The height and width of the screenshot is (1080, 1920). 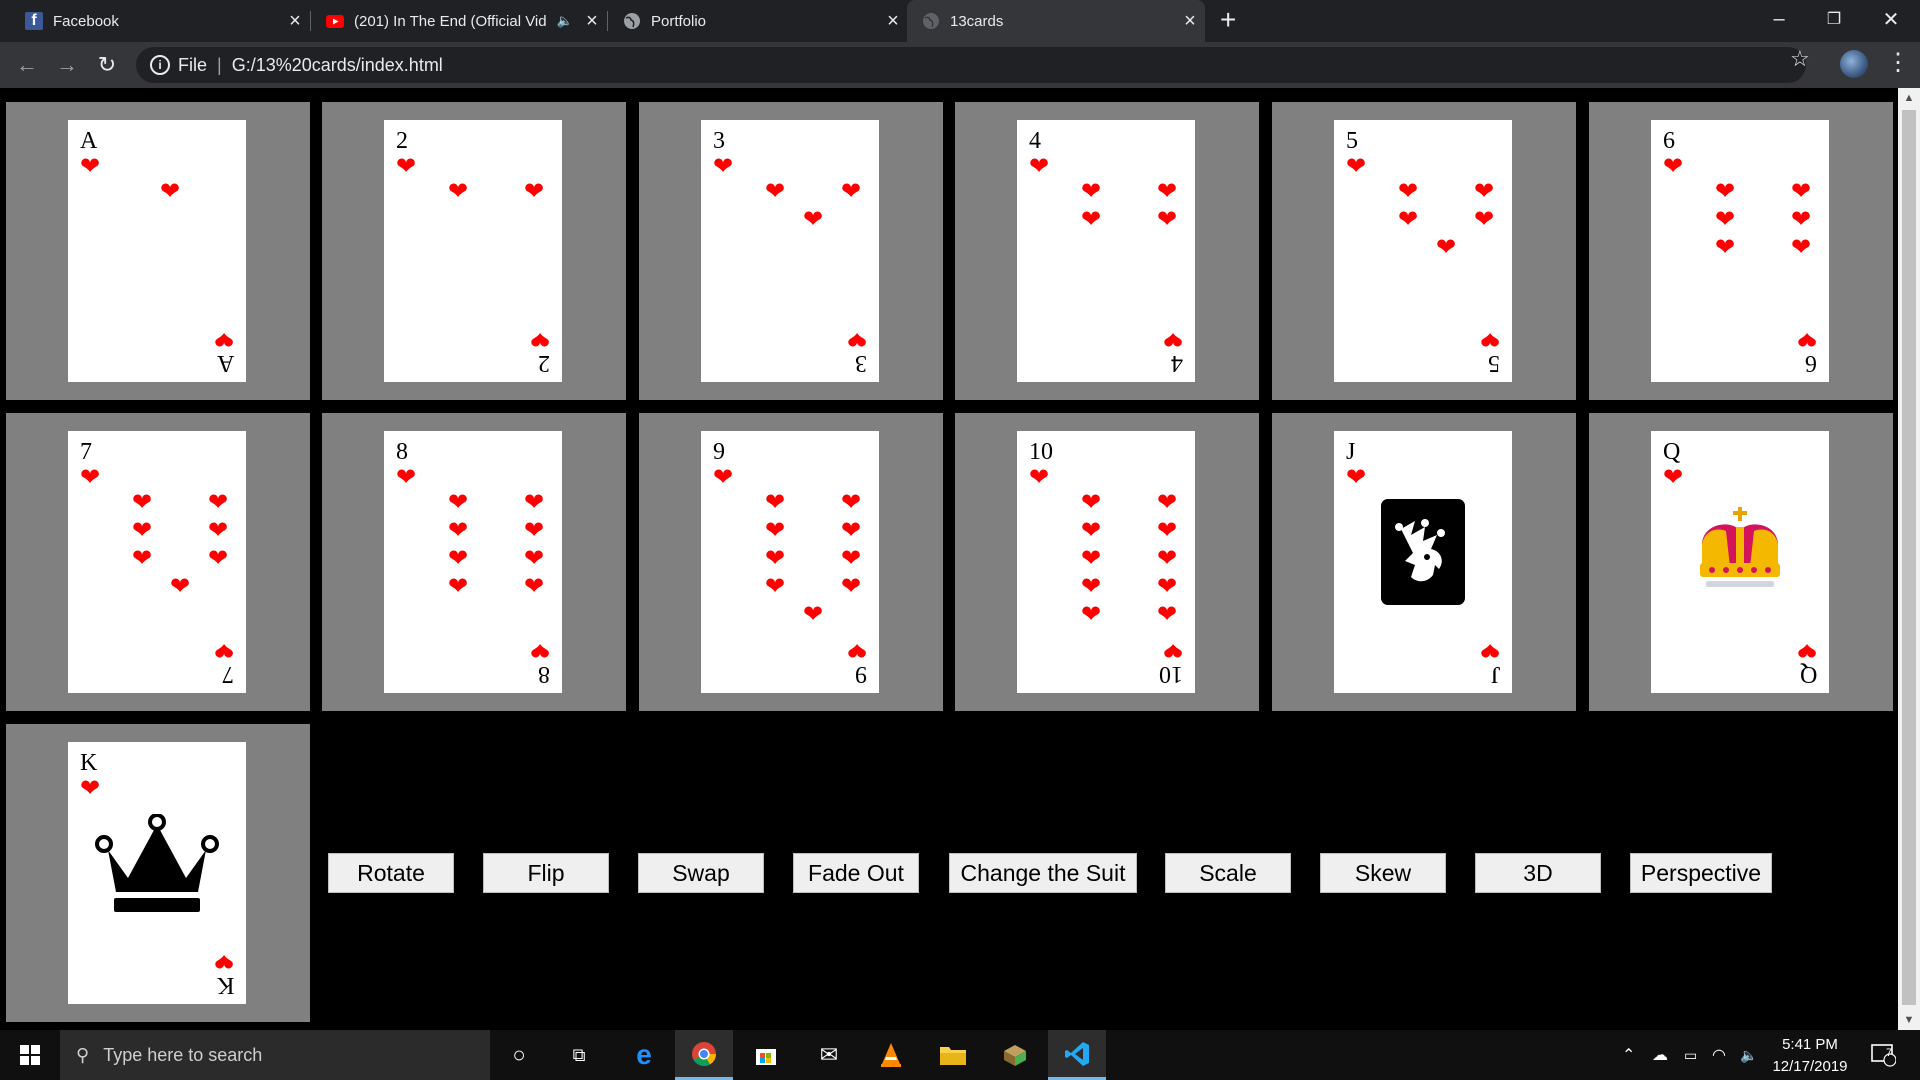 I want to click on minimize-icon: –, so click(x=1779, y=19).